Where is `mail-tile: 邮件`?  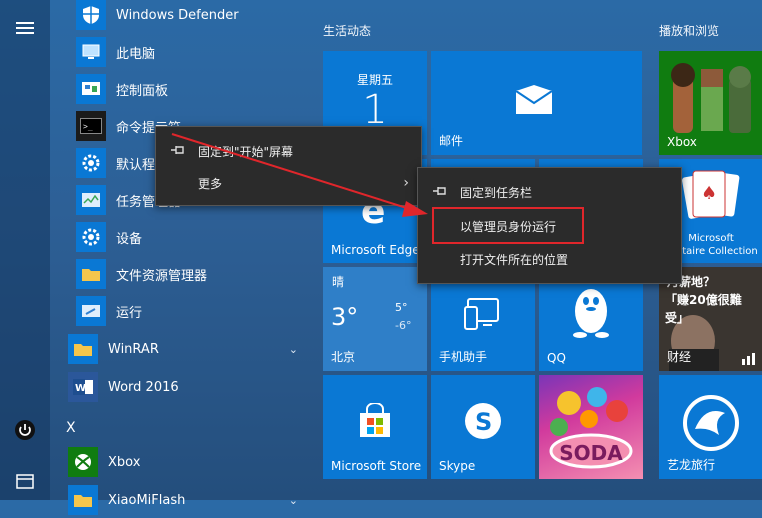
mail-tile: 邮件 is located at coordinates (536, 103).